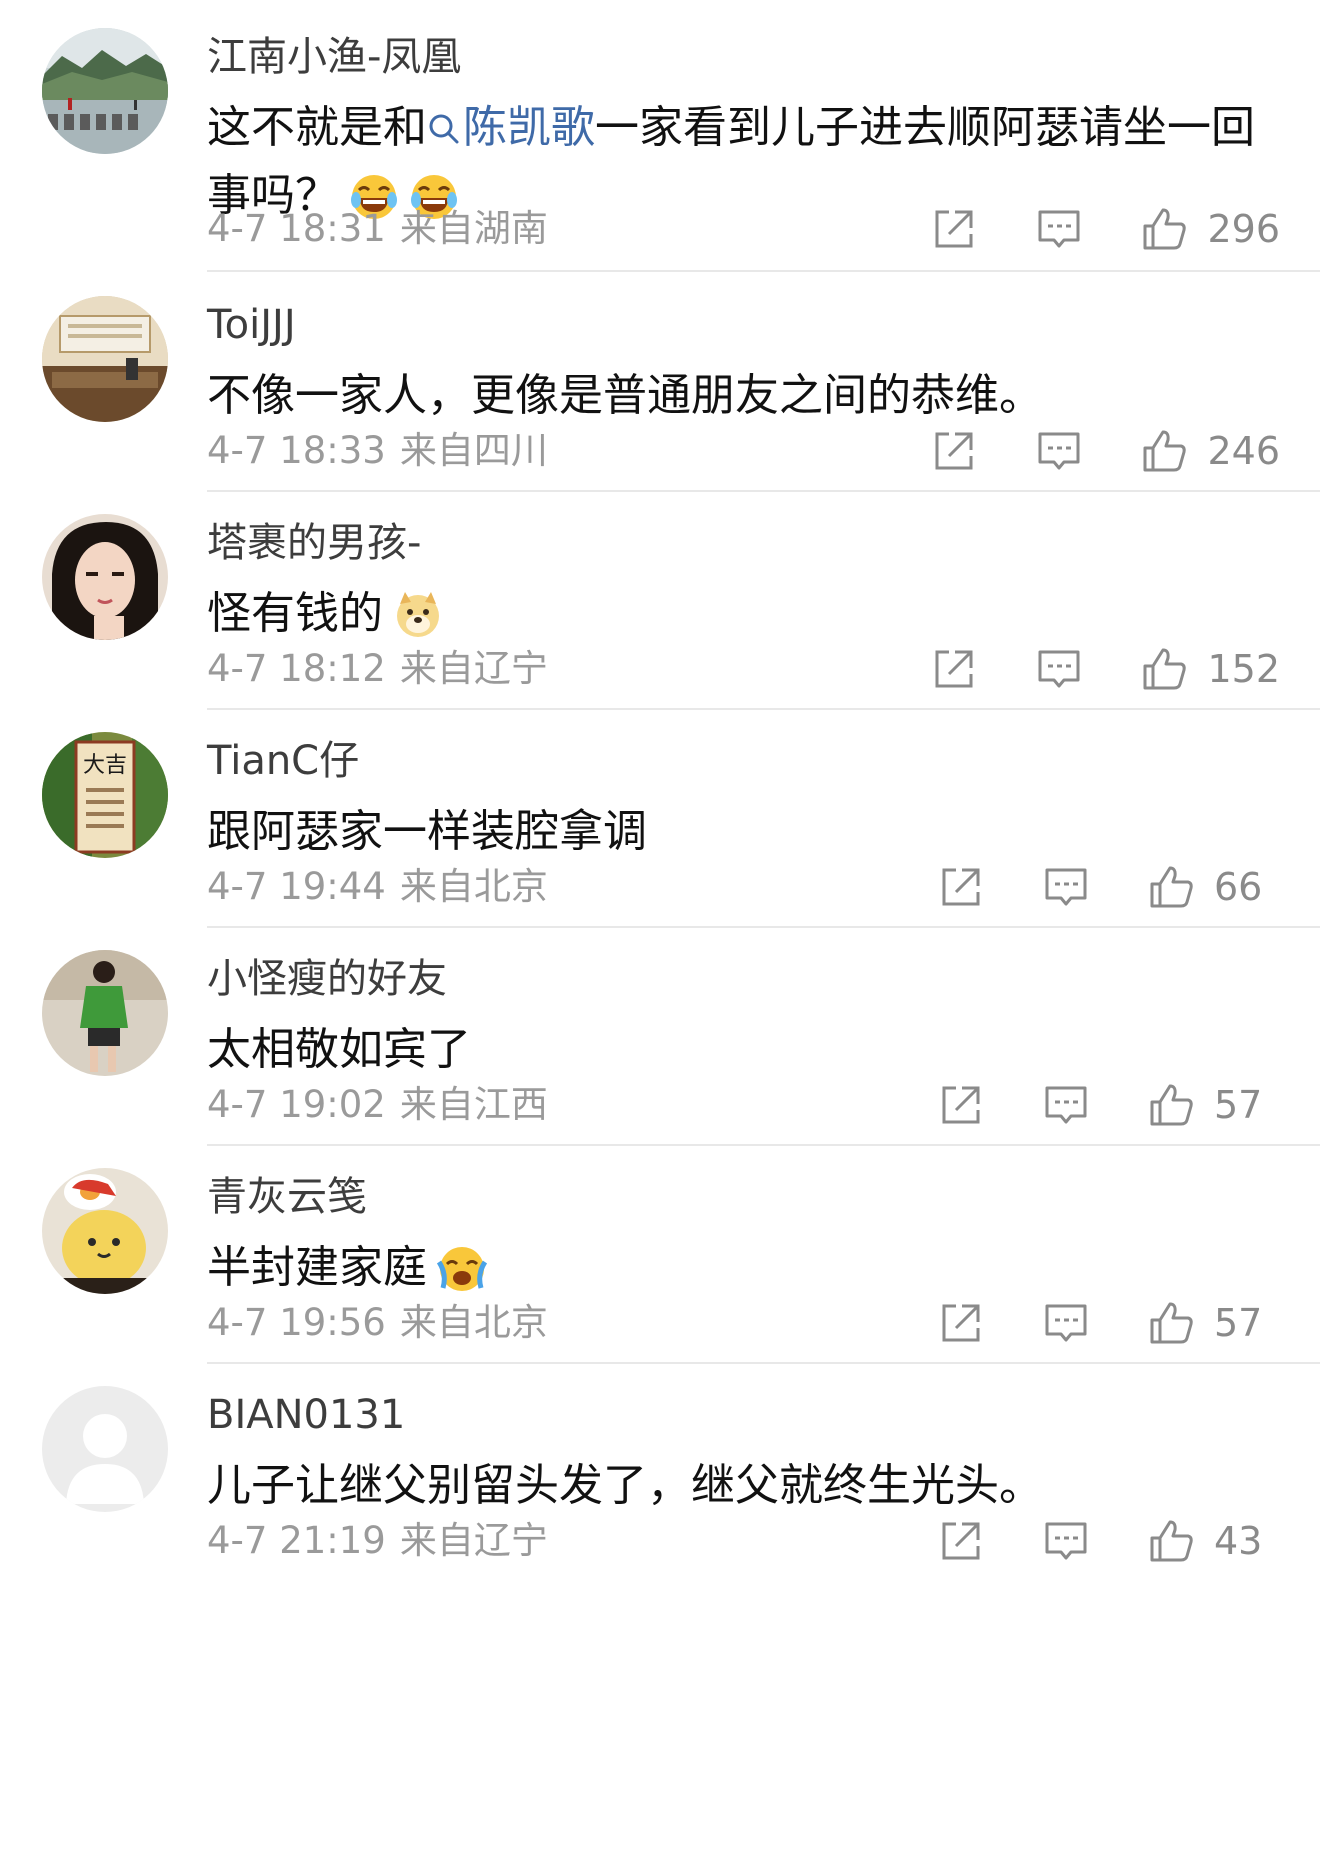 This screenshot has width=1320, height=1855. What do you see at coordinates (1238, 887) in the screenshot?
I see `like-count: 66` at bounding box center [1238, 887].